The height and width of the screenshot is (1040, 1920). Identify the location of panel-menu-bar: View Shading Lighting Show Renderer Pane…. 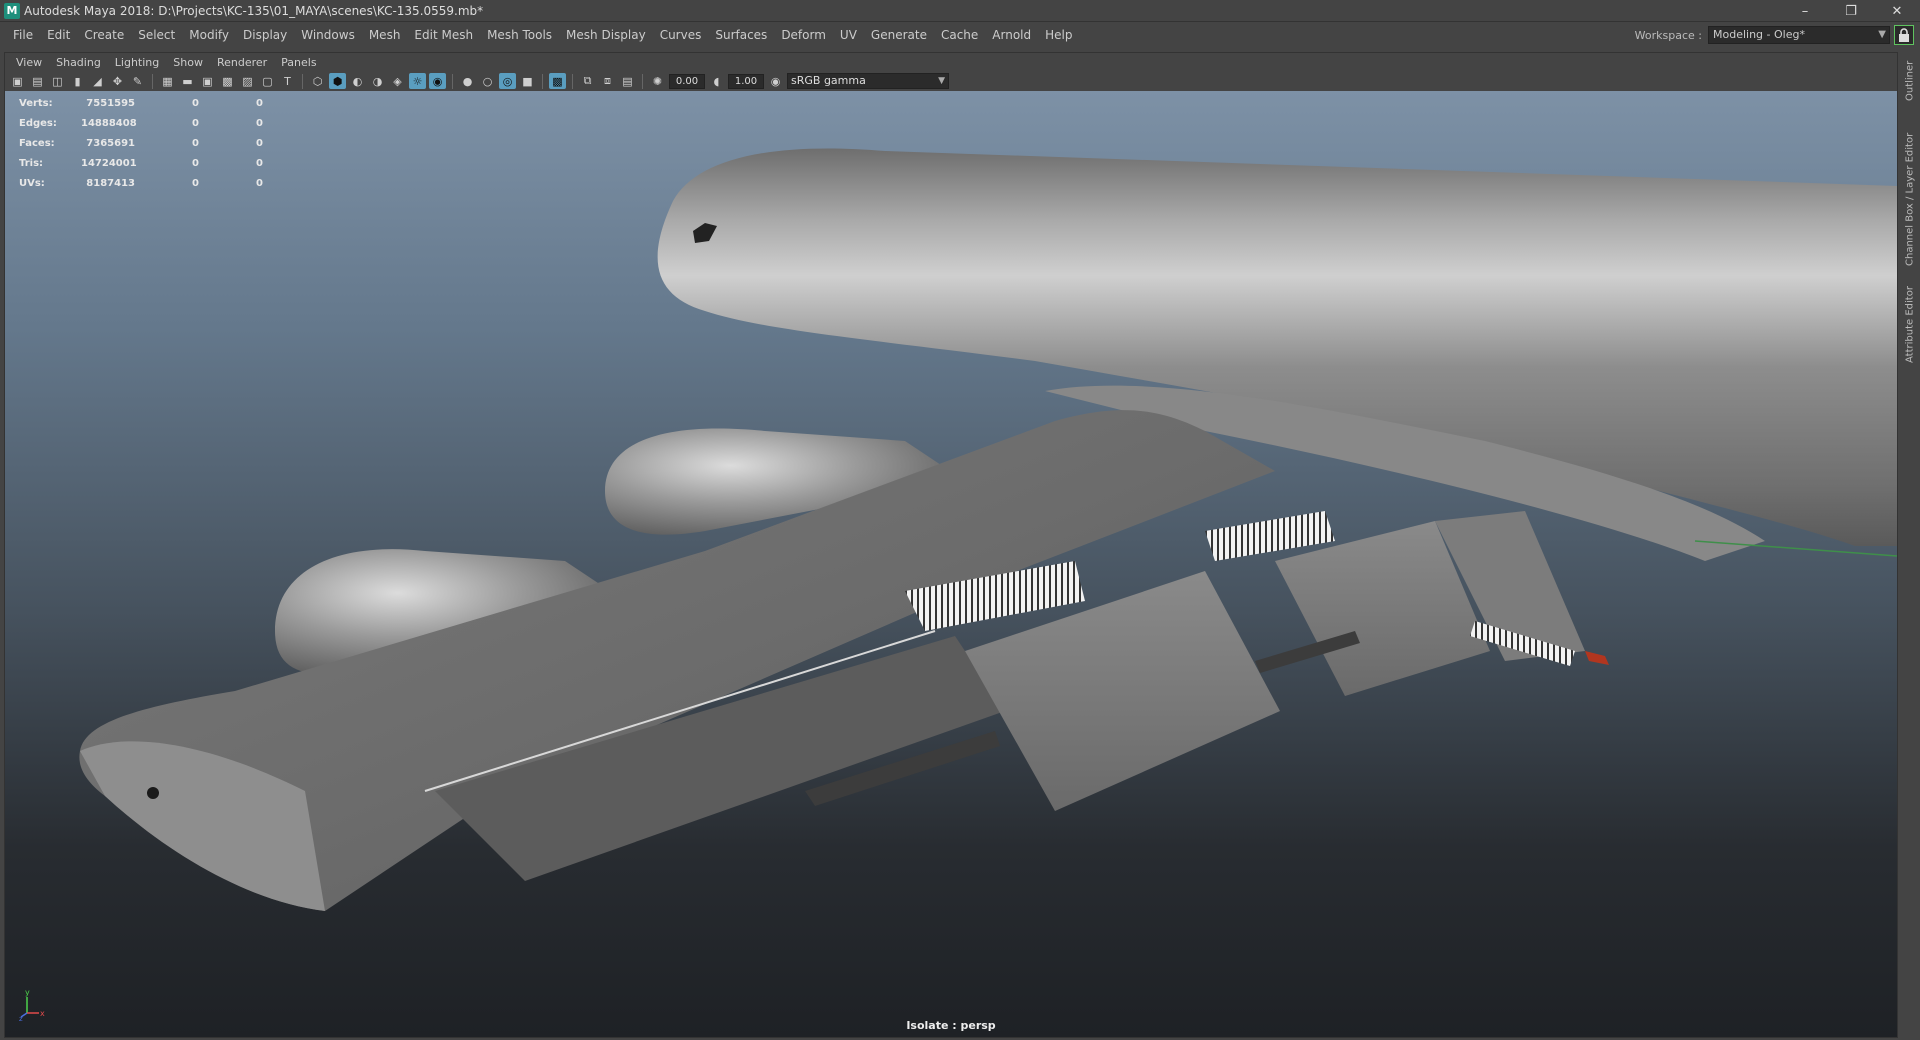
(951, 62).